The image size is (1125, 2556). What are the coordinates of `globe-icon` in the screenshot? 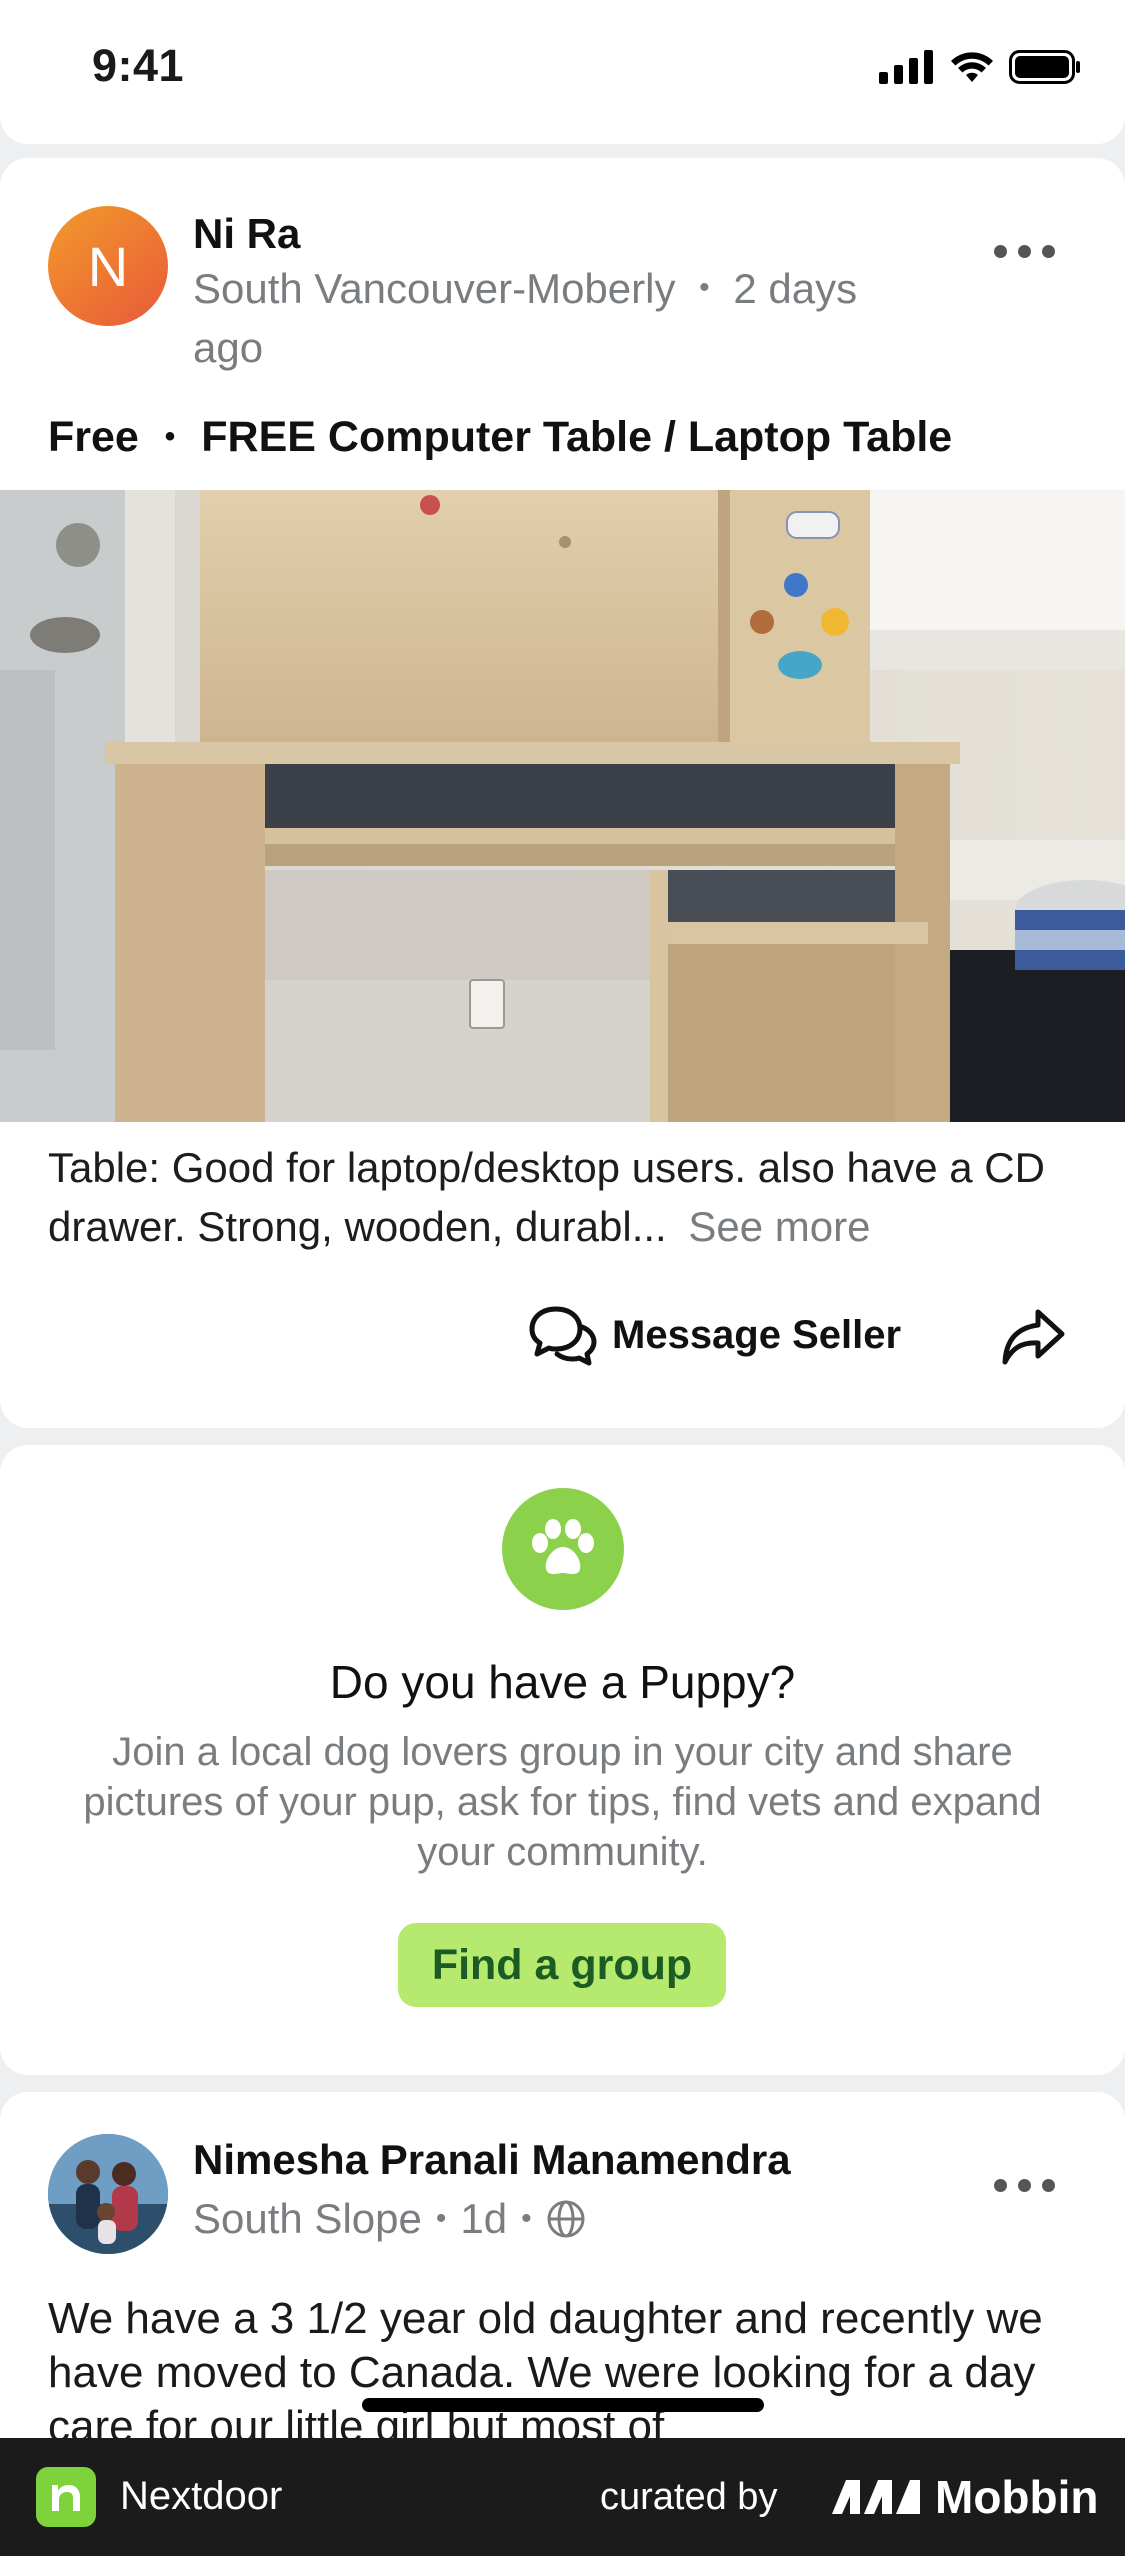 It's located at (566, 2219).